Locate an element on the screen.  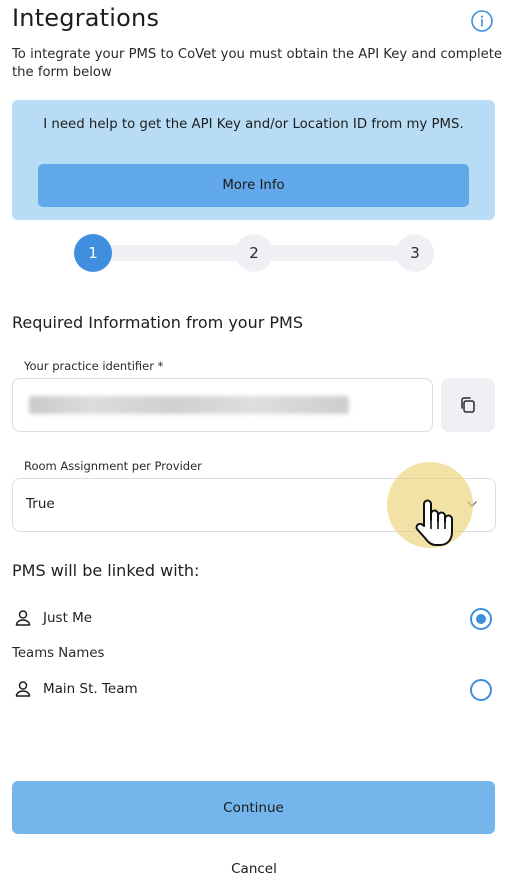
stepper: 1 2 3 is located at coordinates (254, 253).